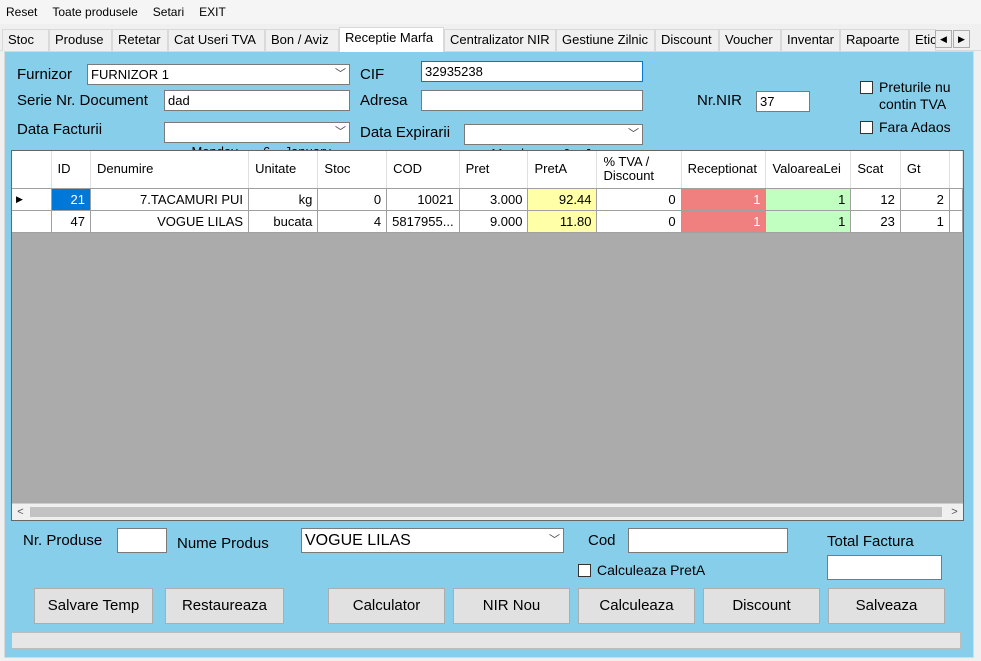 The height and width of the screenshot is (661, 981). Describe the element at coordinates (71, 199) in the screenshot. I see `cell-id: 21` at that location.